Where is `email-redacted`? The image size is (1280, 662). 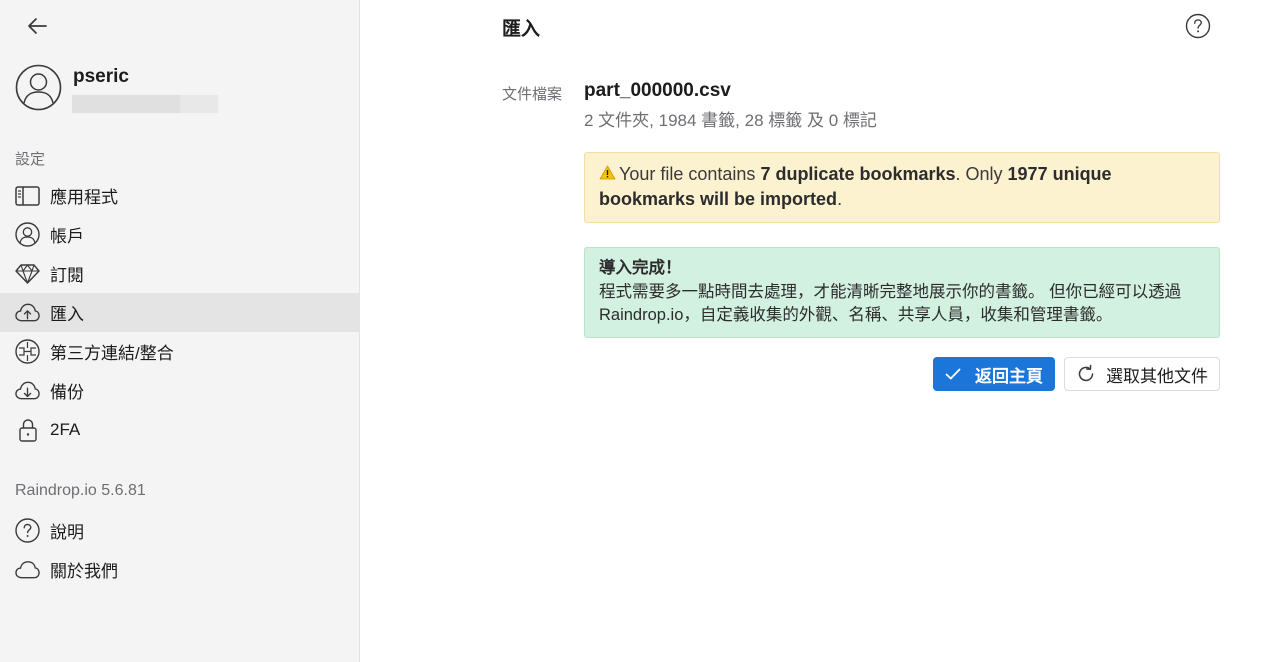
email-redacted is located at coordinates (145, 104).